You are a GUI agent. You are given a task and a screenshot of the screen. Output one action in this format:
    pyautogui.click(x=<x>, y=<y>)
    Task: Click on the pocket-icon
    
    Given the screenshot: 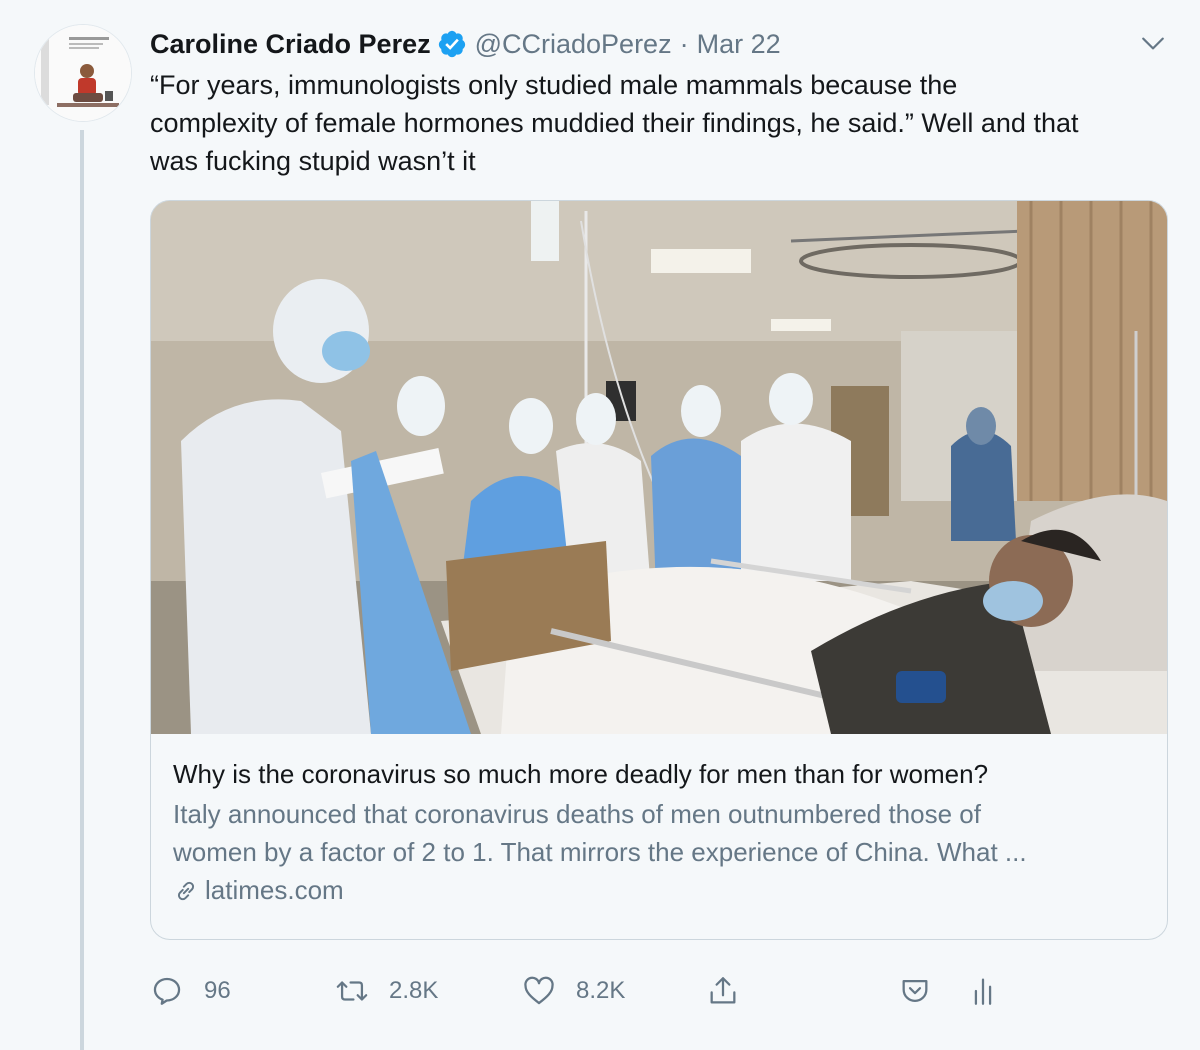 What is the action you would take?
    pyautogui.click(x=915, y=990)
    